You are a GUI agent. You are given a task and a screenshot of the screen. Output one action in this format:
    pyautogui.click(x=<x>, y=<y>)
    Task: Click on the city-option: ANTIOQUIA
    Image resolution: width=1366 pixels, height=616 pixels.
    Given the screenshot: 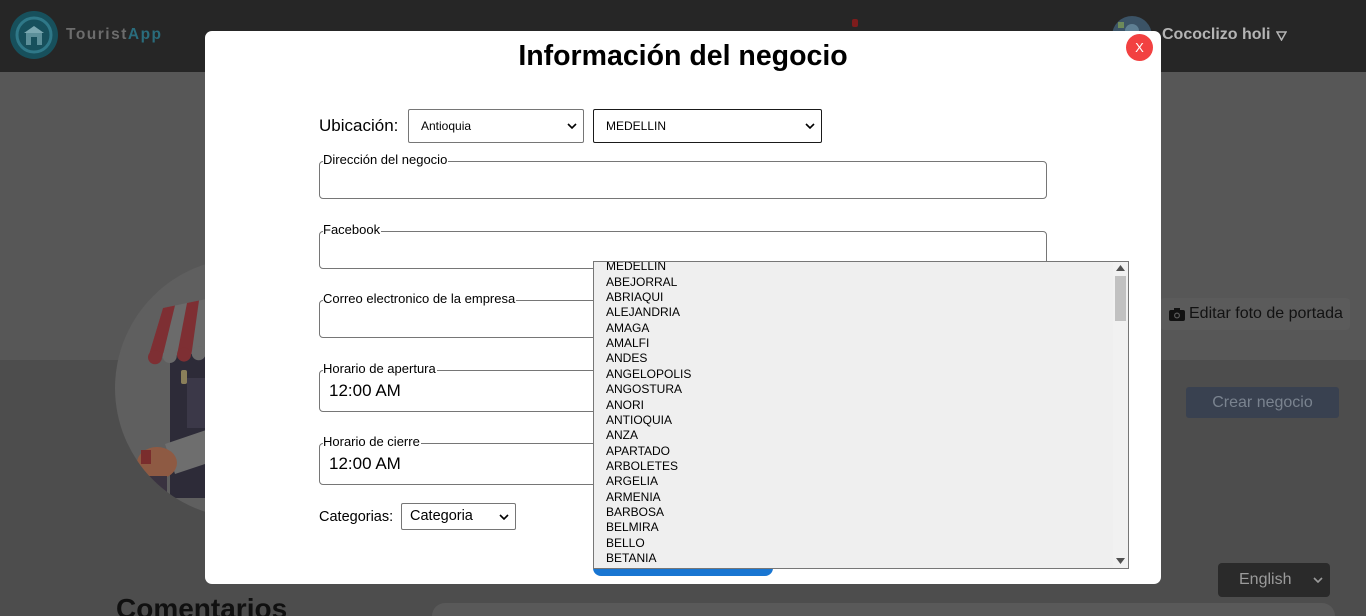 What is the action you would take?
    pyautogui.click(x=853, y=420)
    